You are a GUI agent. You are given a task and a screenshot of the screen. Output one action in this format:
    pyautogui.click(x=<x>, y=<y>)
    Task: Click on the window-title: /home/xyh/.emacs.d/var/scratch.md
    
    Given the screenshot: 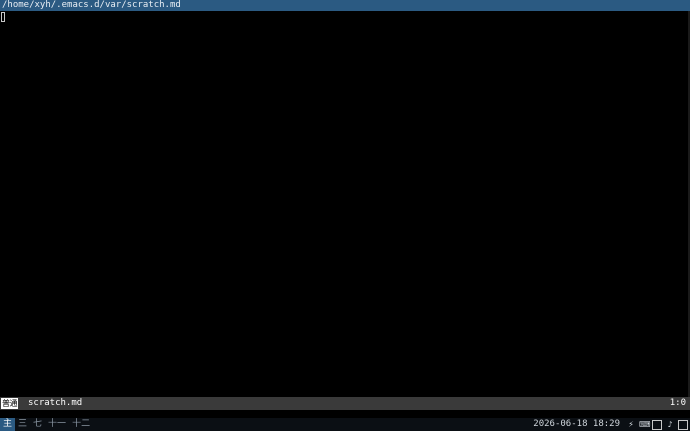 What is the action you would take?
    pyautogui.click(x=91, y=5)
    